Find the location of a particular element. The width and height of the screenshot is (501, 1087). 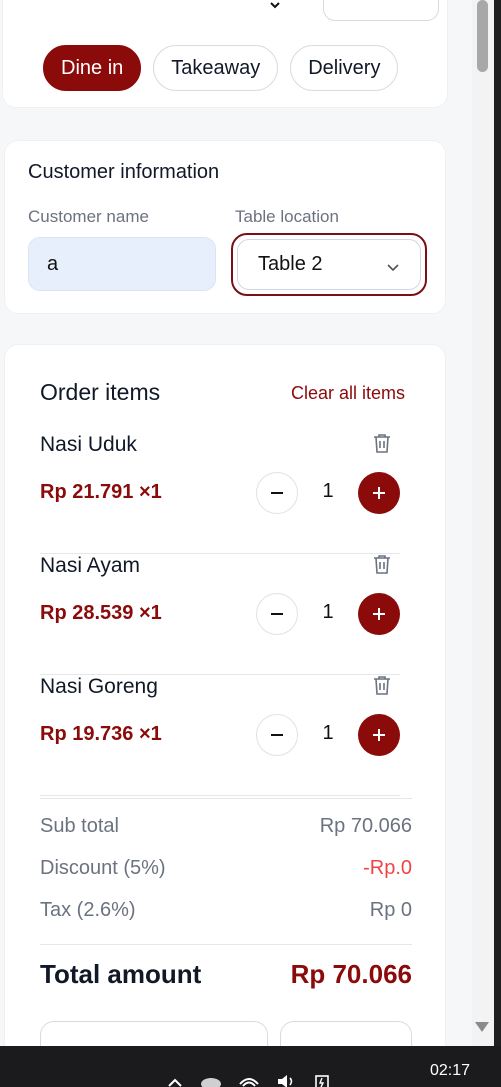

system-tray is located at coordinates (249, 1080).